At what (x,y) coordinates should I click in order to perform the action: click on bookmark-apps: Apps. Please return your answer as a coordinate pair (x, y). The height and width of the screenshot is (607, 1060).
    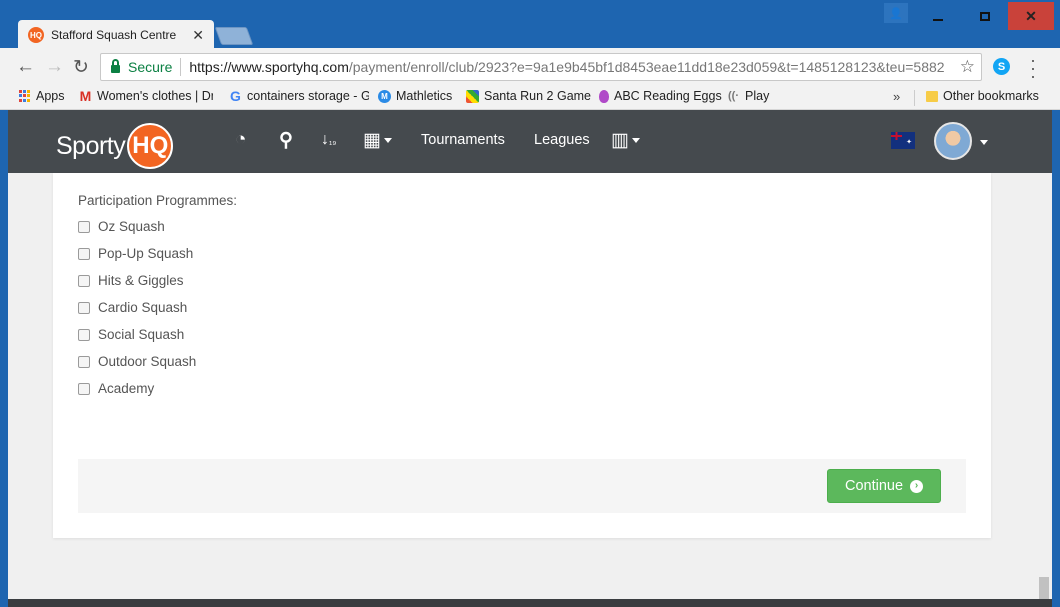
    Looking at the image, I should click on (41, 96).